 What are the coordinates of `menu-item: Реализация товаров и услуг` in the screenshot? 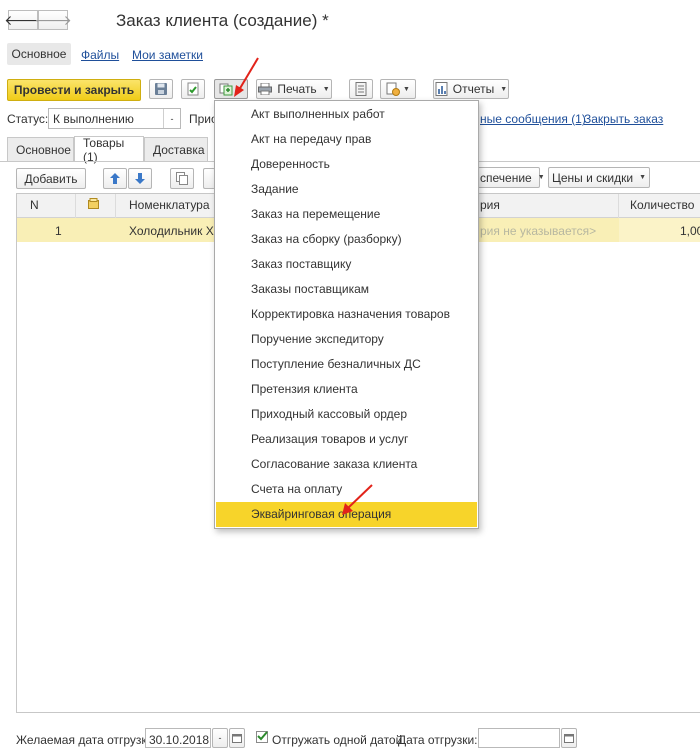 It's located at (346, 439).